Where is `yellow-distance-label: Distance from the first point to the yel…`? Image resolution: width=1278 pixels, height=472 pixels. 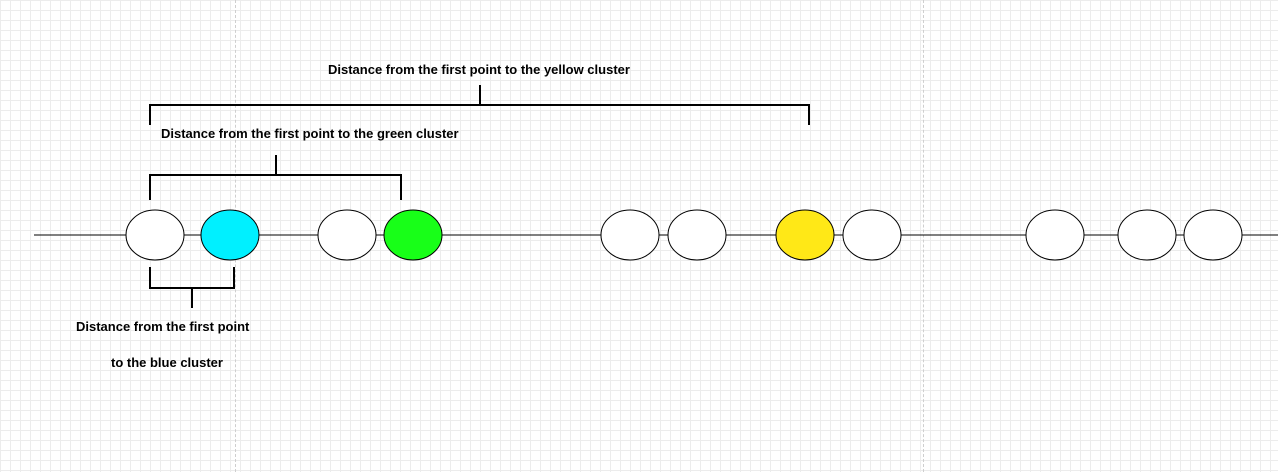 yellow-distance-label: Distance from the first point to the yel… is located at coordinates (479, 69).